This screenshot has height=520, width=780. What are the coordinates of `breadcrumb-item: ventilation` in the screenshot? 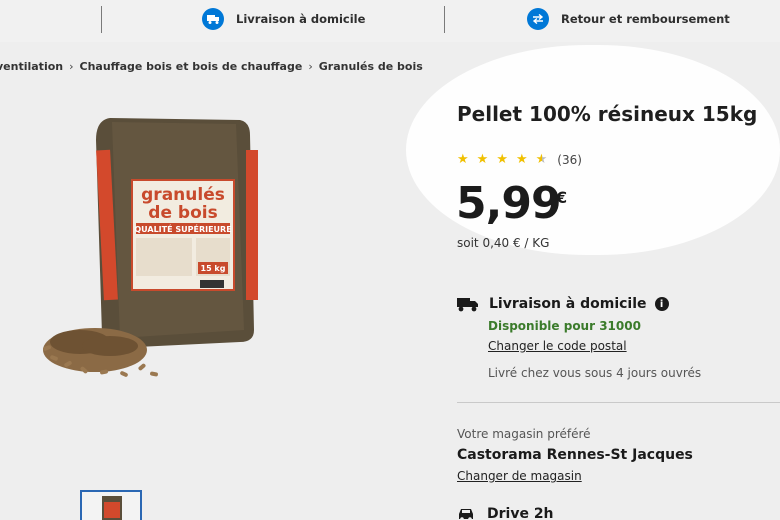 It's located at (31, 66).